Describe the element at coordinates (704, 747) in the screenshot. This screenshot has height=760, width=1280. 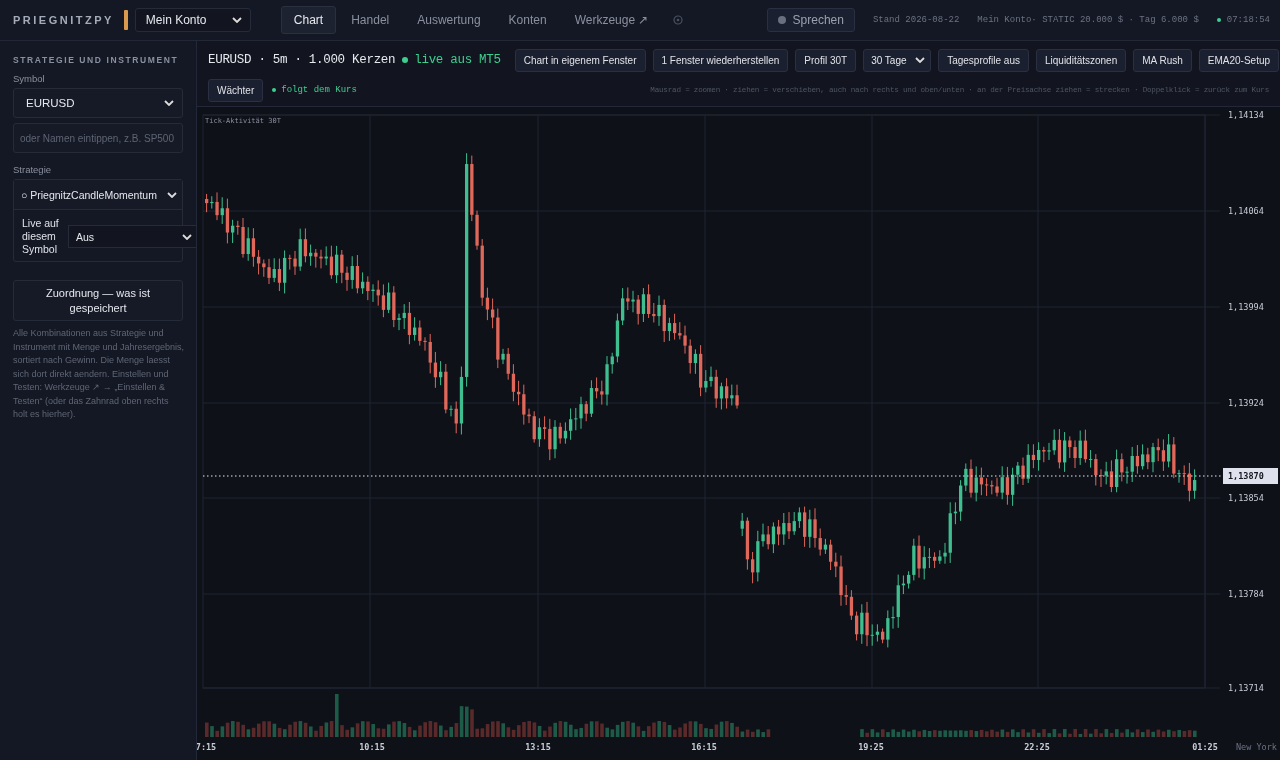
I see `time-axis-label: 16:15` at that location.